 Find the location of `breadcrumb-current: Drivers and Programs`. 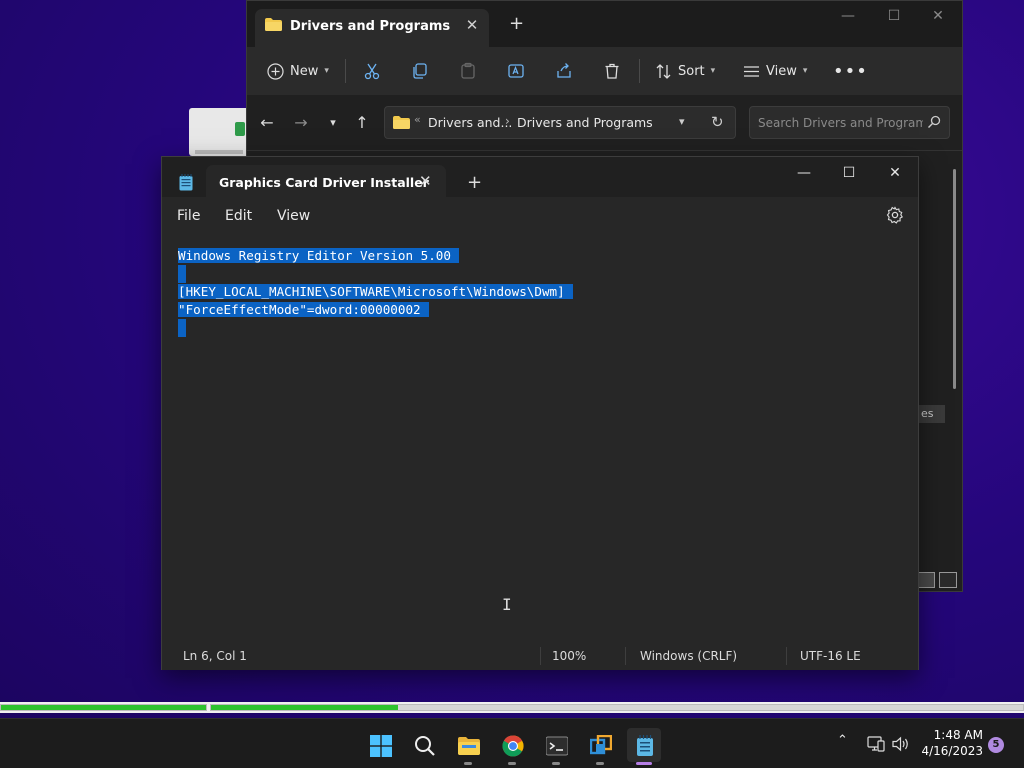

breadcrumb-current: Drivers and Programs is located at coordinates (585, 122).